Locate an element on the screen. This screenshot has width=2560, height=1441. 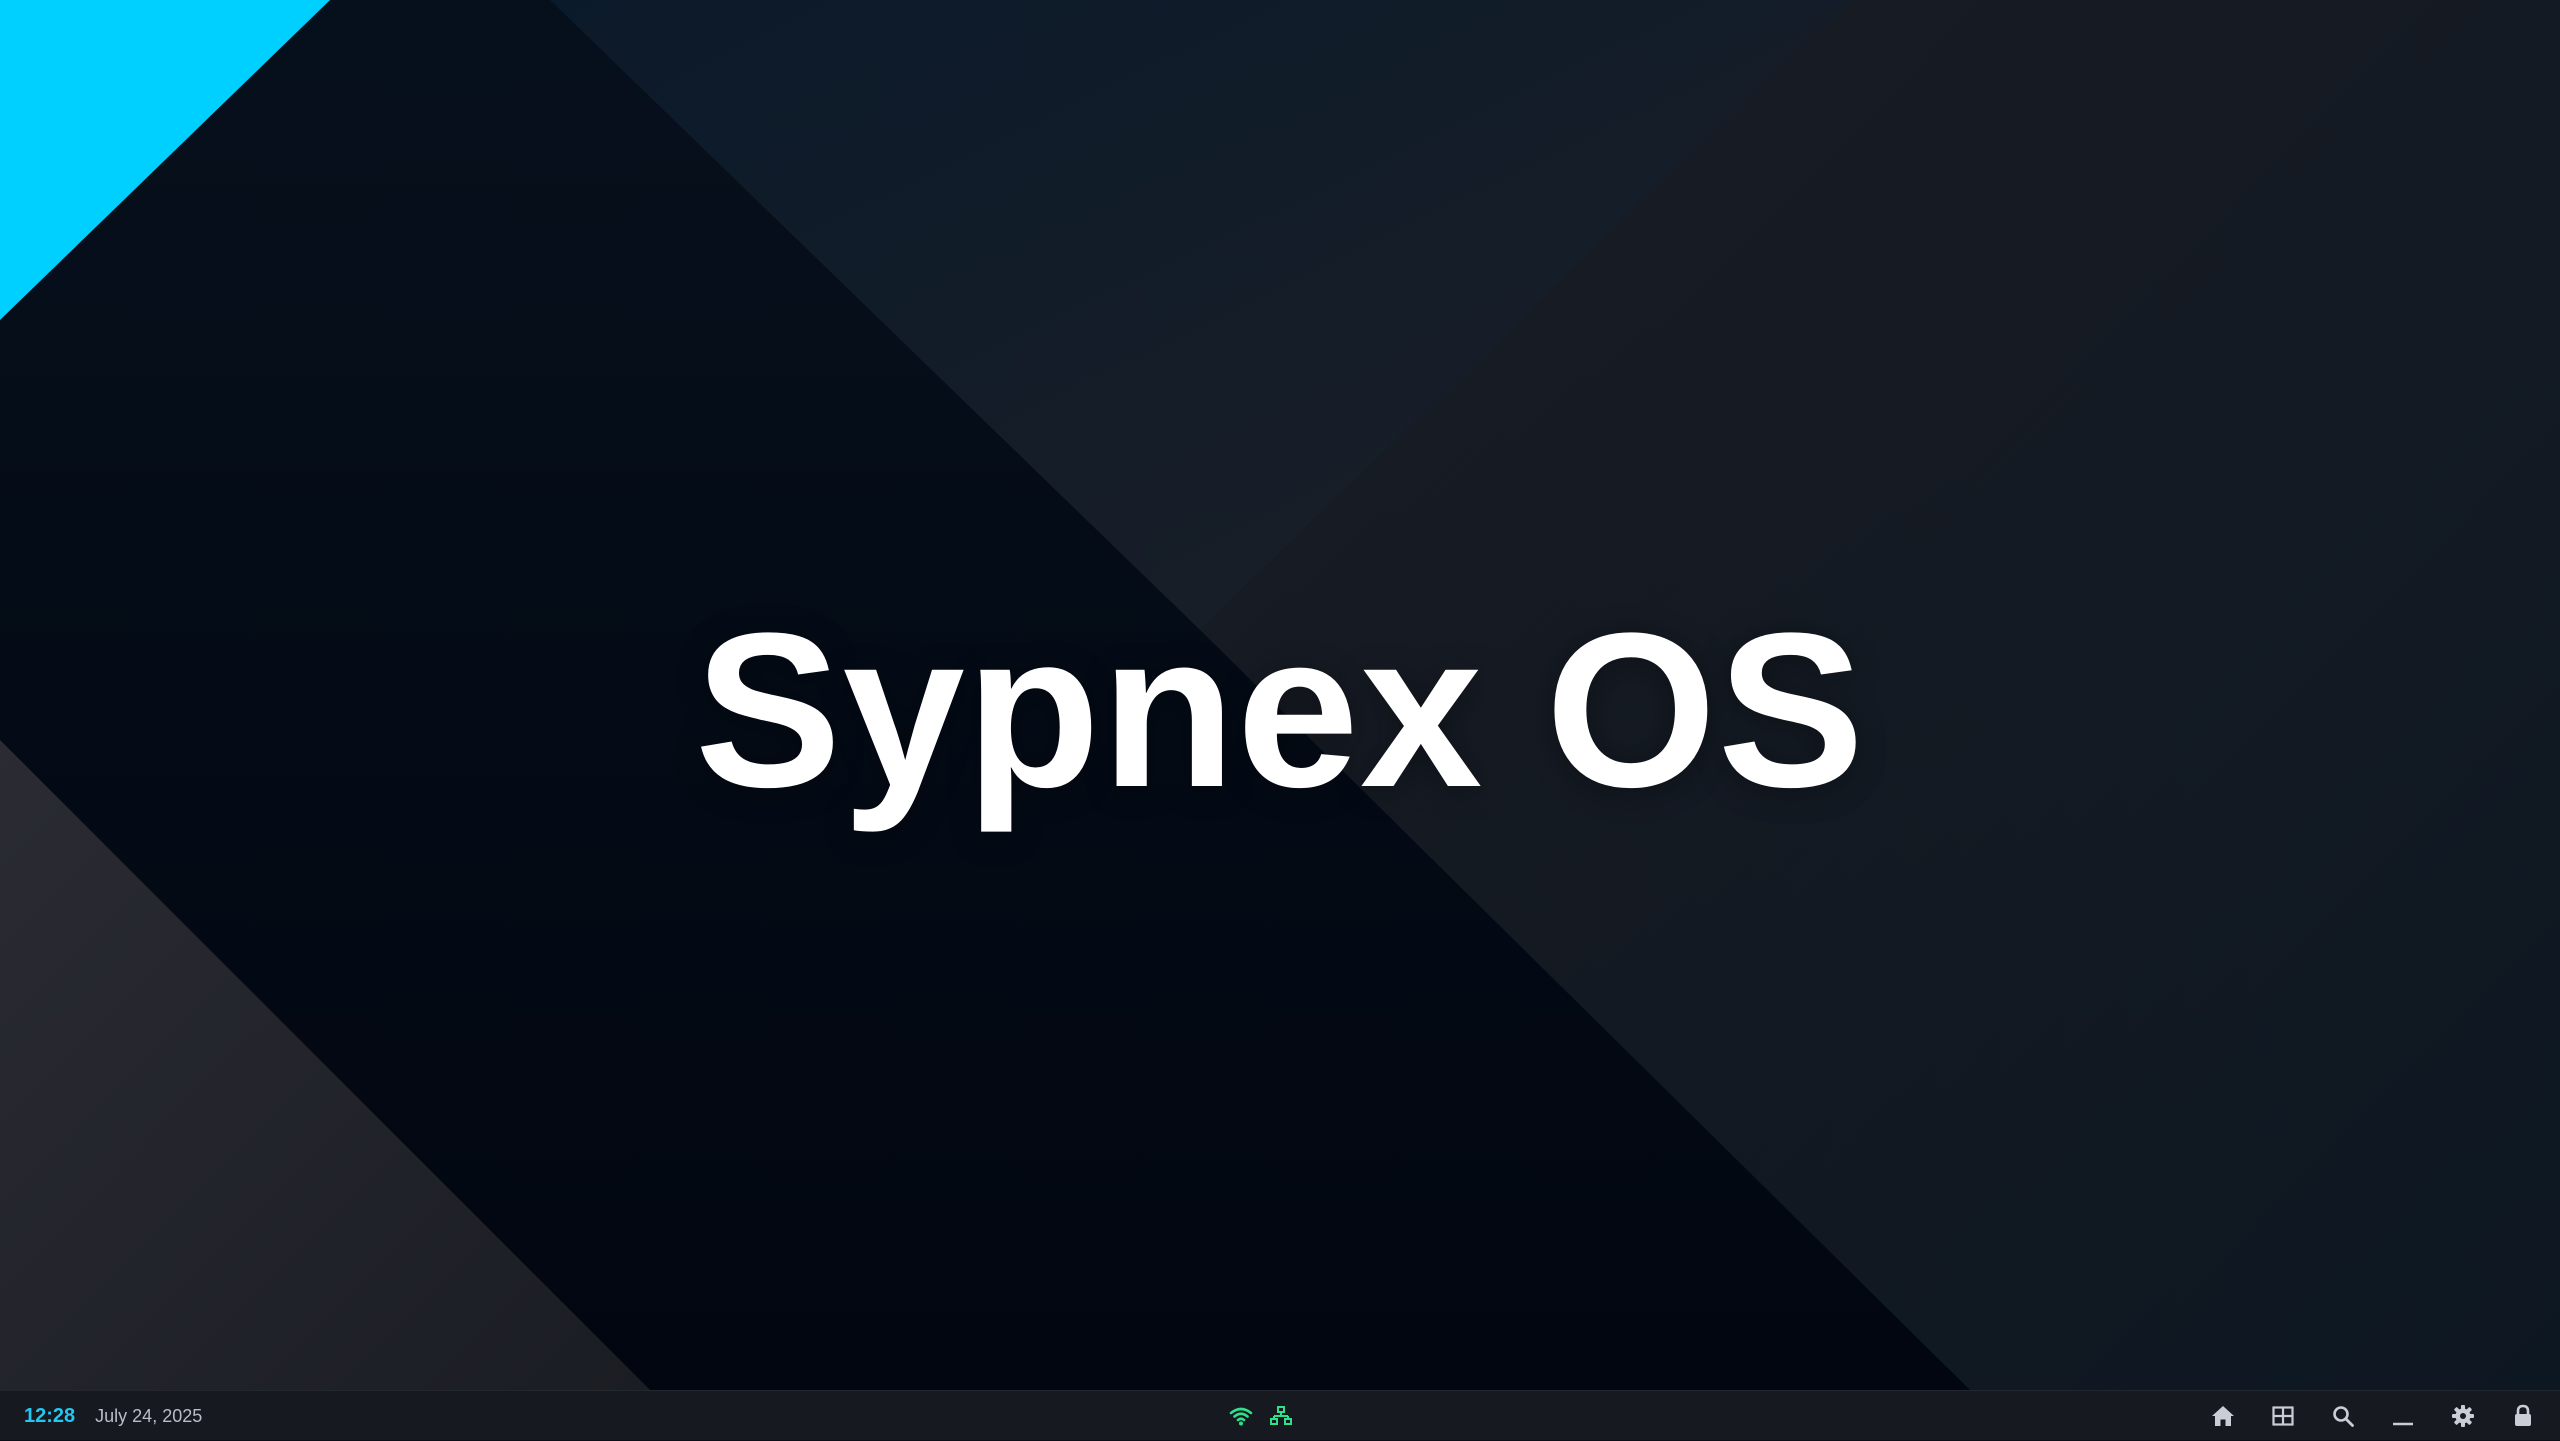
home-button is located at coordinates (2223, 1416).